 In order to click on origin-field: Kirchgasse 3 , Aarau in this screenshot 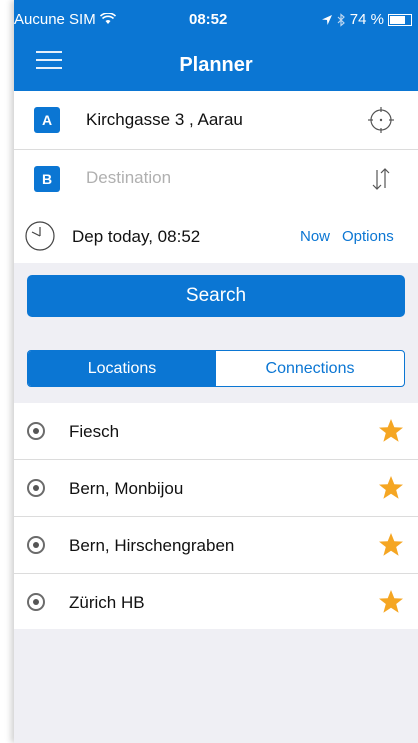, I will do `click(164, 120)`.